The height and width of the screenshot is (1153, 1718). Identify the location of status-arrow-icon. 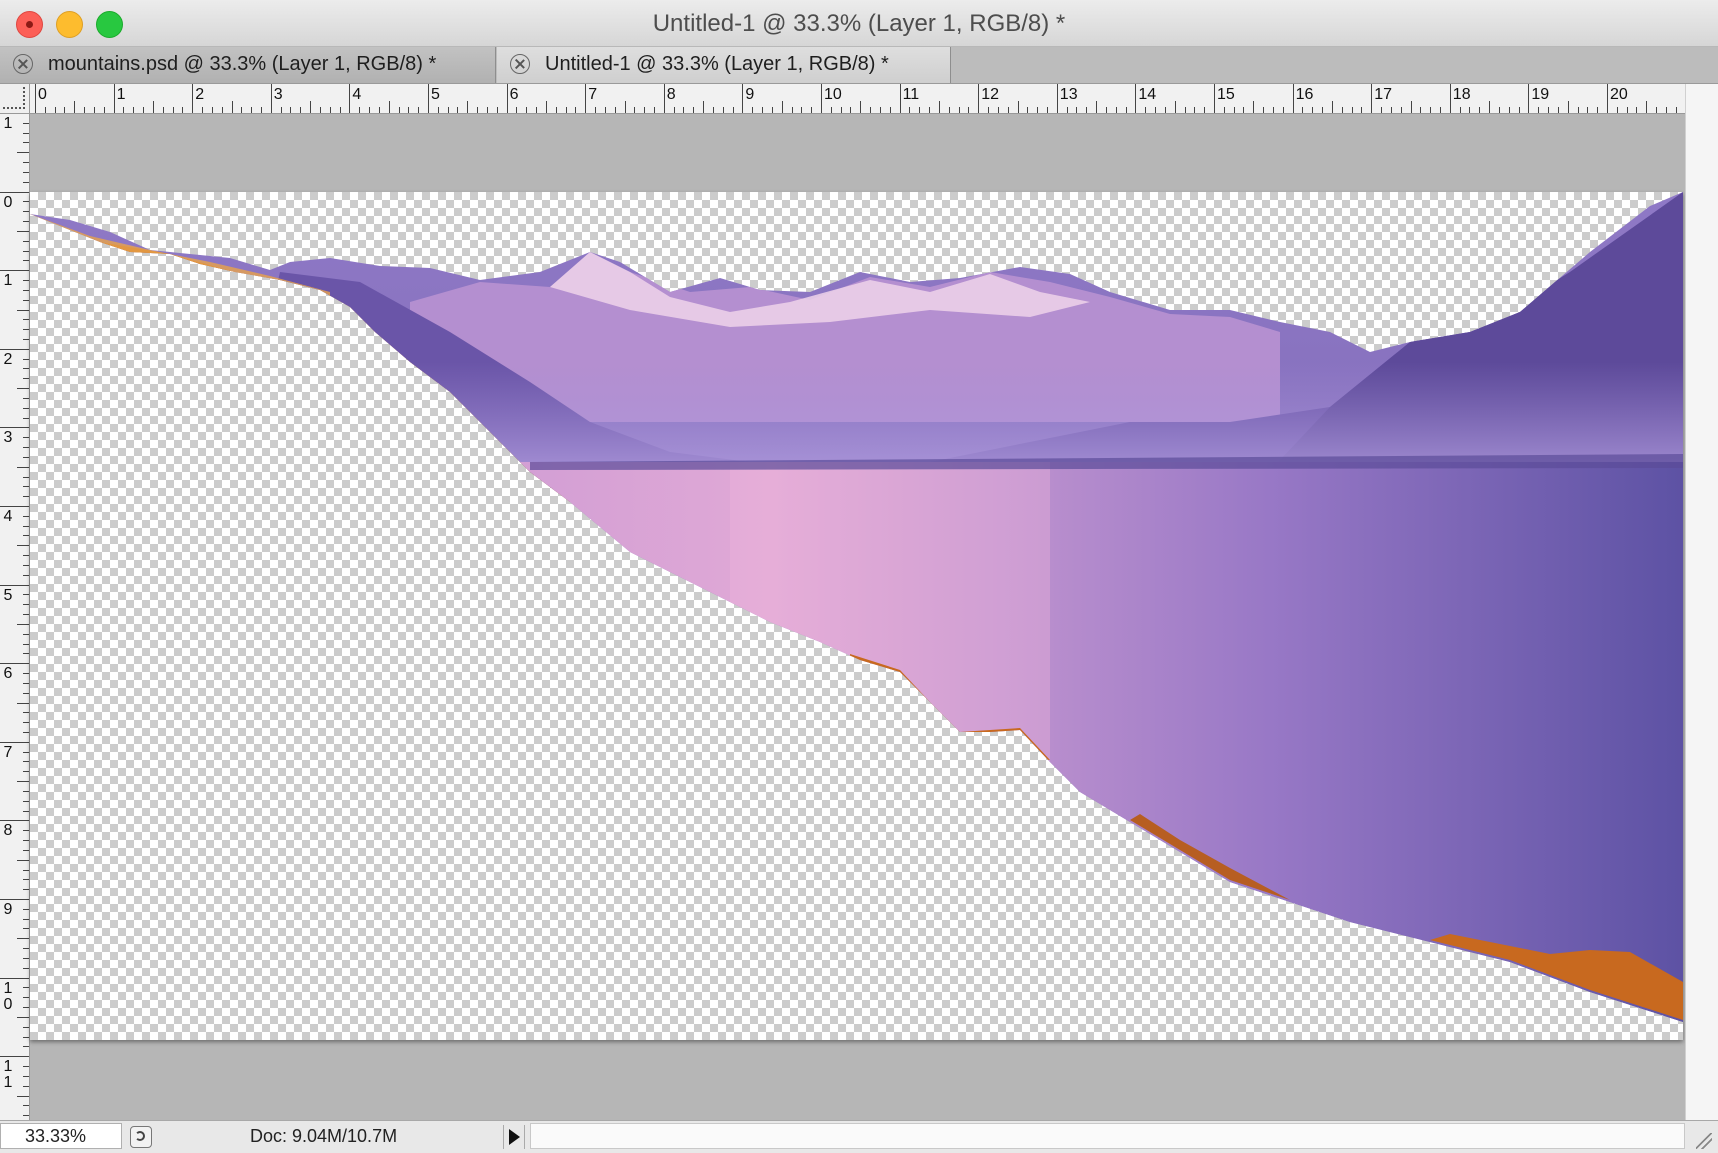
(514, 1137).